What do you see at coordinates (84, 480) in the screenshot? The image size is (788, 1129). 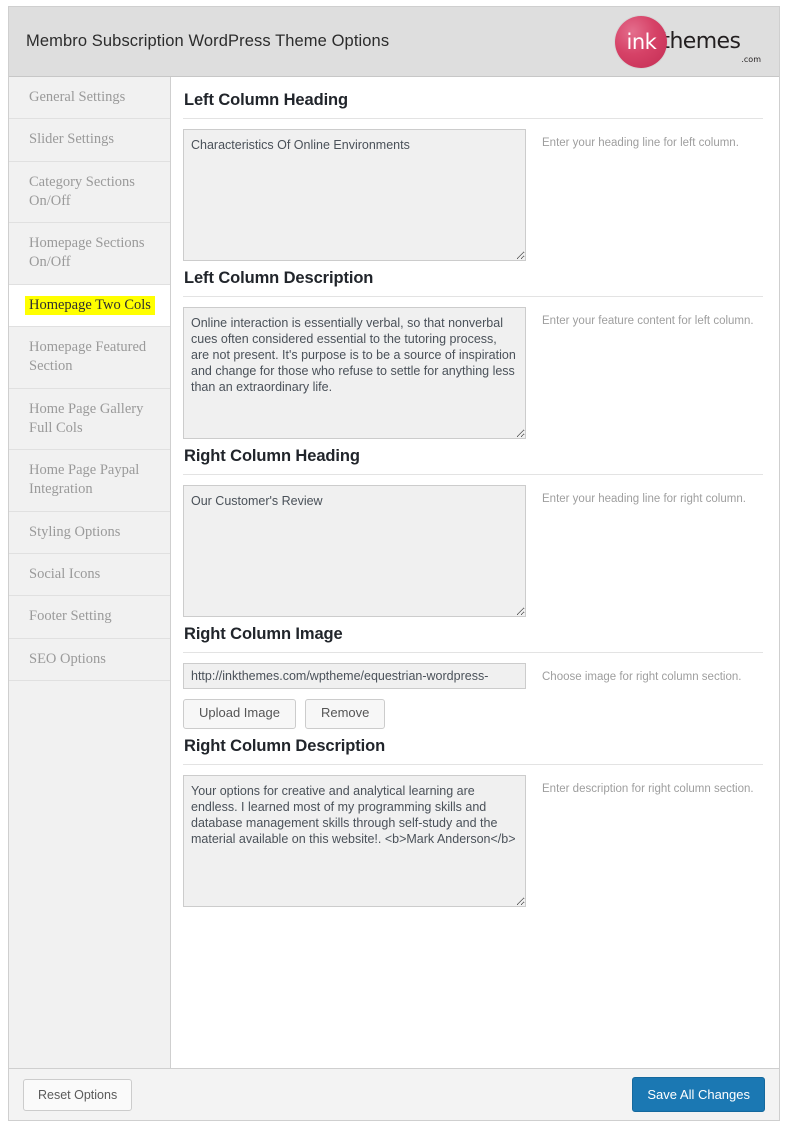 I see `sidebar-item-label: Home Page Paypal Integration` at bounding box center [84, 480].